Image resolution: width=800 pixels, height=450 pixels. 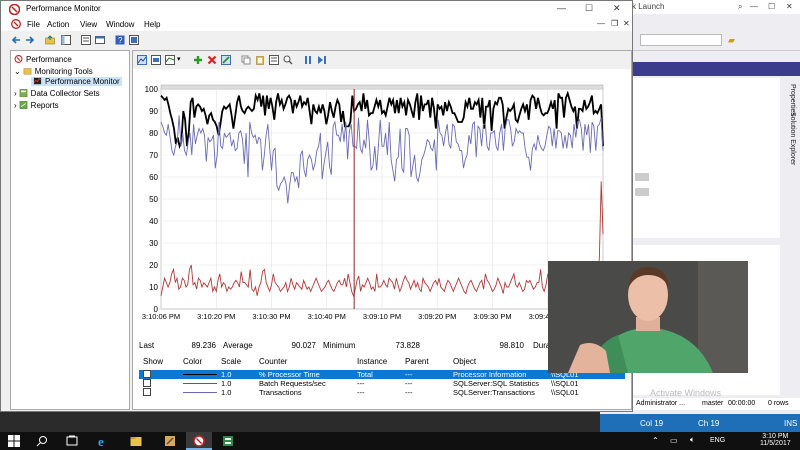 I want to click on menu-file: File, so click(x=33, y=24).